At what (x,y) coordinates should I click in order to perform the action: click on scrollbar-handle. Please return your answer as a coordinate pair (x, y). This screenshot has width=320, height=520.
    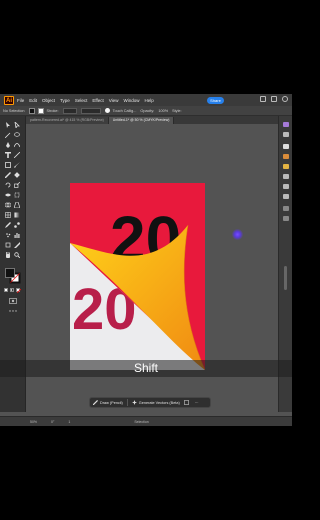
    Looking at the image, I should click on (285, 278).